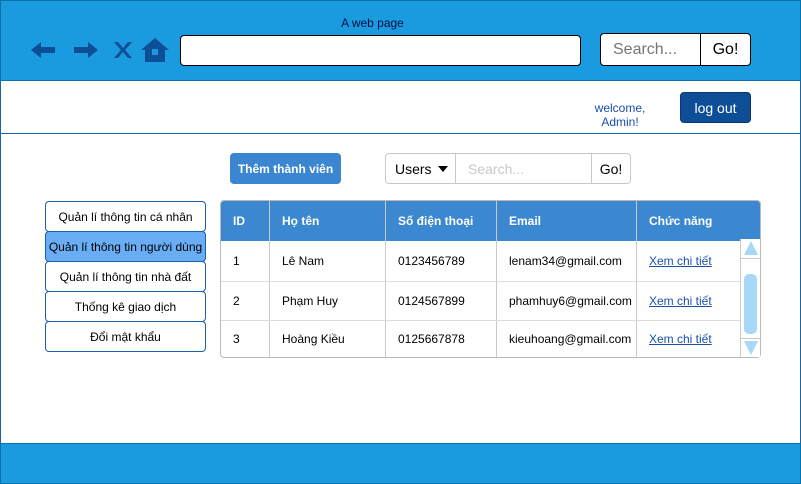 This screenshot has width=801, height=484. I want to click on sidebar-item-transaction-stats: Thống kê giao dịch, so click(125, 306).